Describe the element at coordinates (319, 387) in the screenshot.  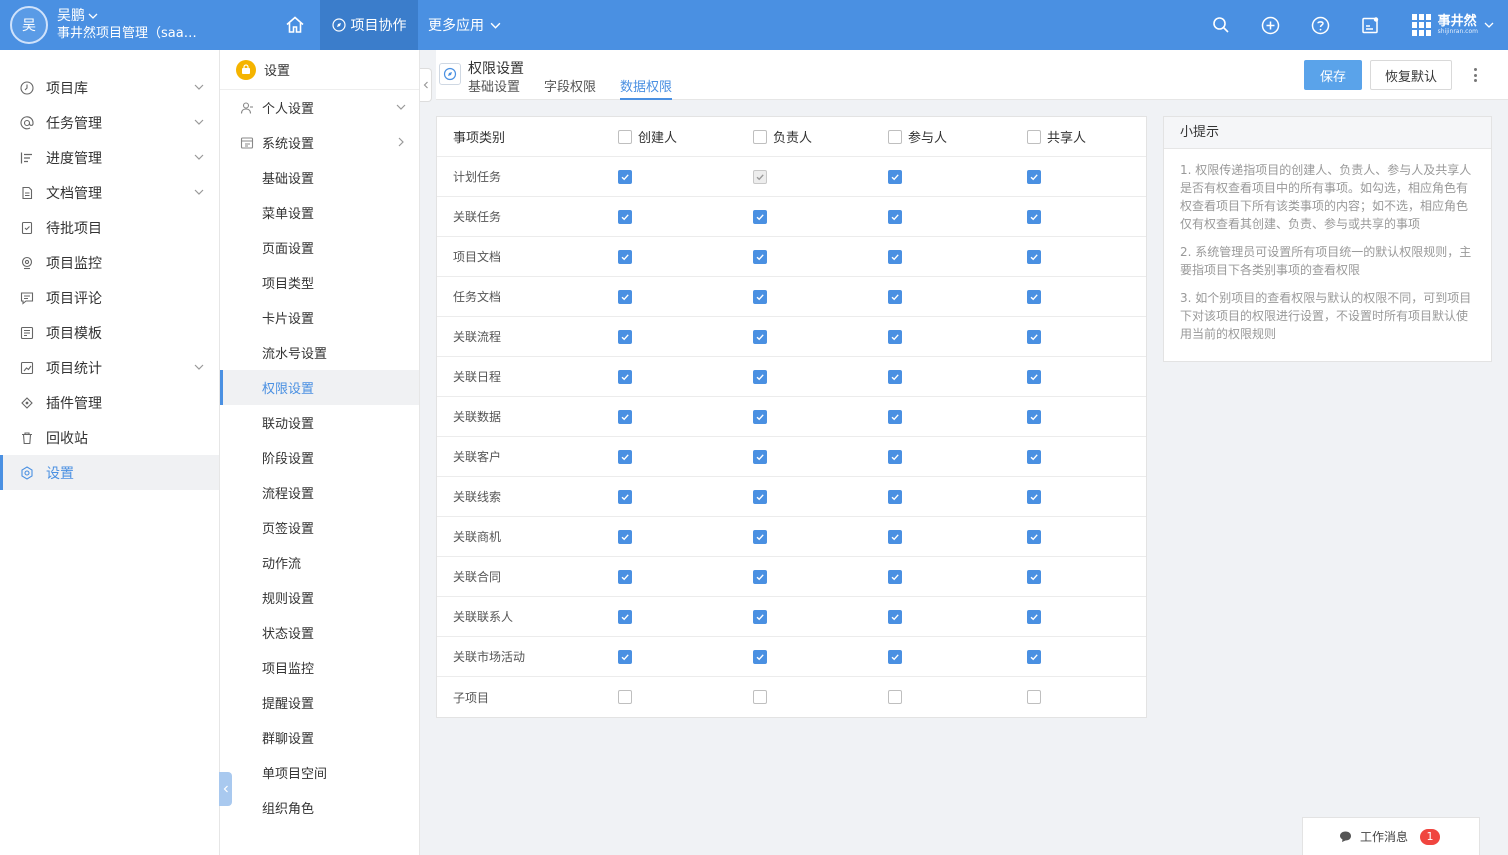
I see `settings-nav-item: 权限设置` at that location.